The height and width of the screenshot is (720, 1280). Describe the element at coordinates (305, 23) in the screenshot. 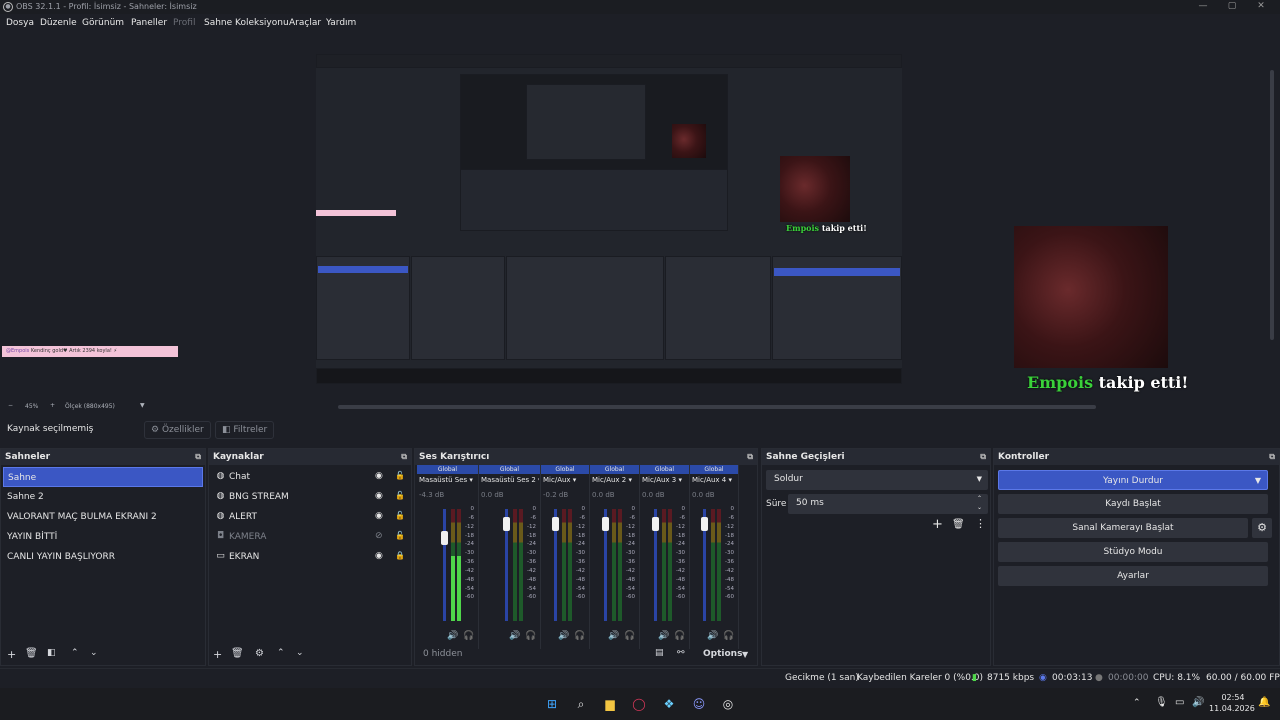

I see `menu-tools: Araçlar` at that location.